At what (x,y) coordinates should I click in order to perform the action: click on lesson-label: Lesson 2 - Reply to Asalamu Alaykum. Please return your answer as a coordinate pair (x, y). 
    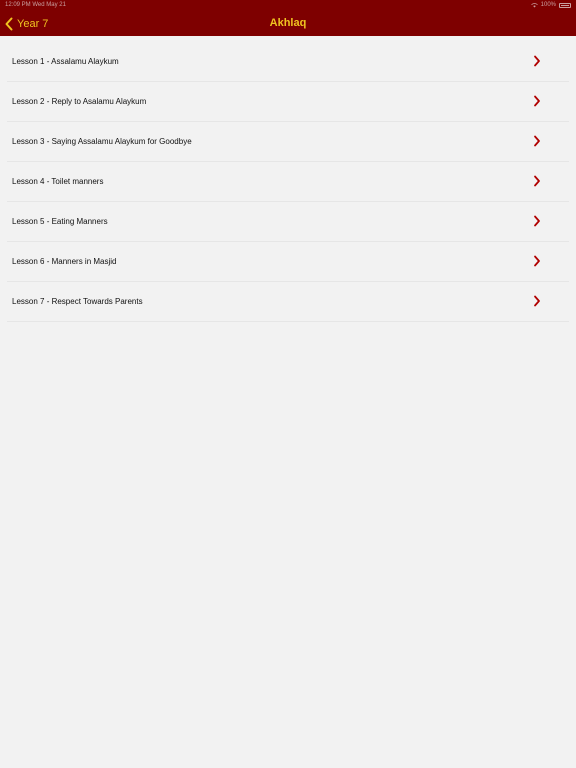
    Looking at the image, I should click on (79, 101).